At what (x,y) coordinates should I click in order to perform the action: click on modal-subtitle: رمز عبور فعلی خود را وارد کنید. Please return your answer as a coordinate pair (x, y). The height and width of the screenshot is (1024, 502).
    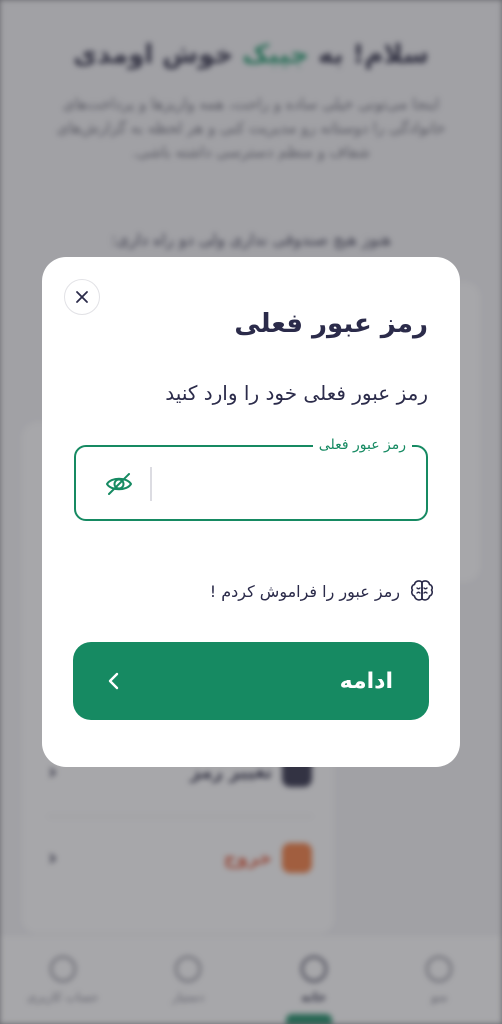
    Looking at the image, I should click on (296, 393).